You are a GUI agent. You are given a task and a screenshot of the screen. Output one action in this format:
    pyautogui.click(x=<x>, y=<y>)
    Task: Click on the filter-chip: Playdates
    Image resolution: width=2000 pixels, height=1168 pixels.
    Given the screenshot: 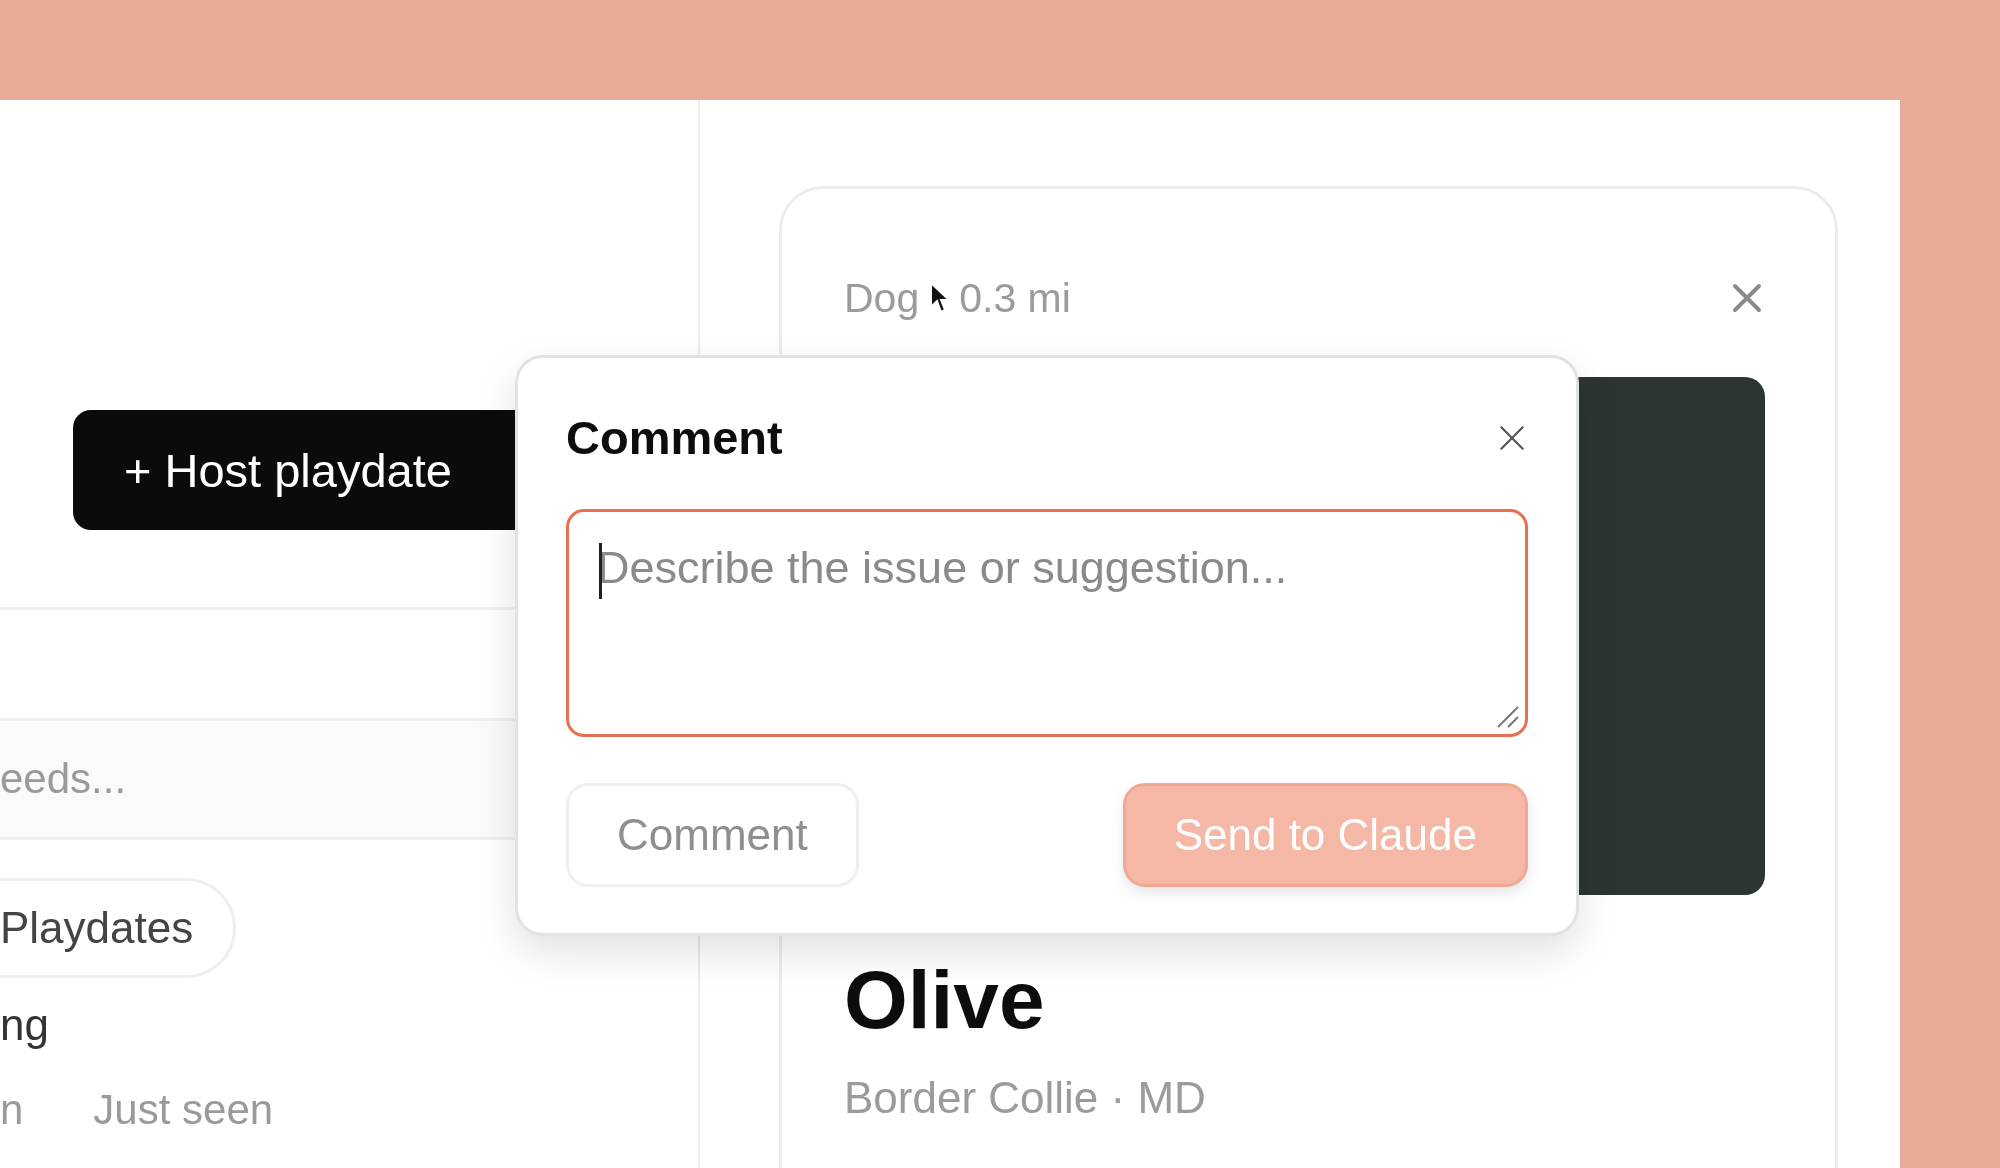 What is the action you would take?
    pyautogui.click(x=118, y=928)
    